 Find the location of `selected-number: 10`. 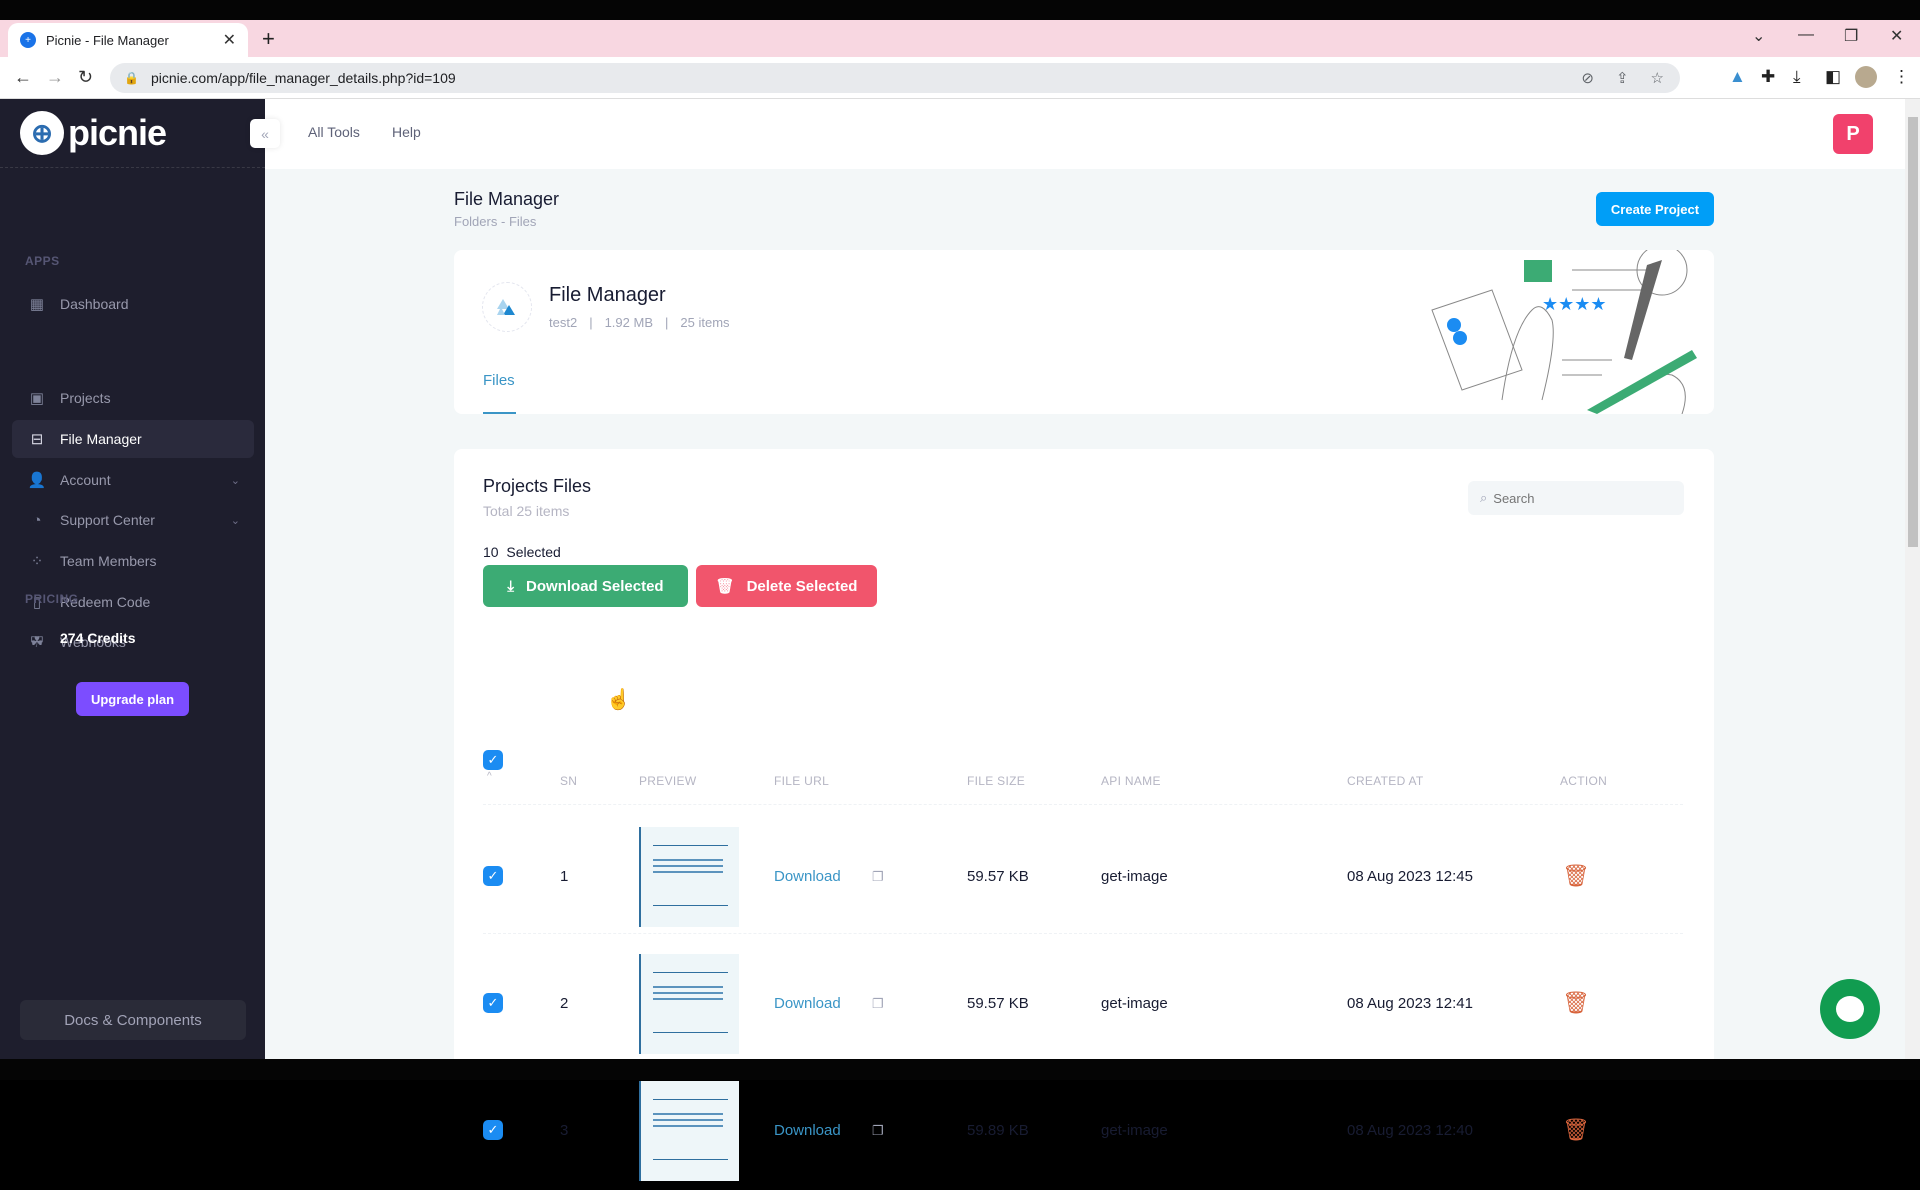

selected-number: 10 is located at coordinates (491, 552).